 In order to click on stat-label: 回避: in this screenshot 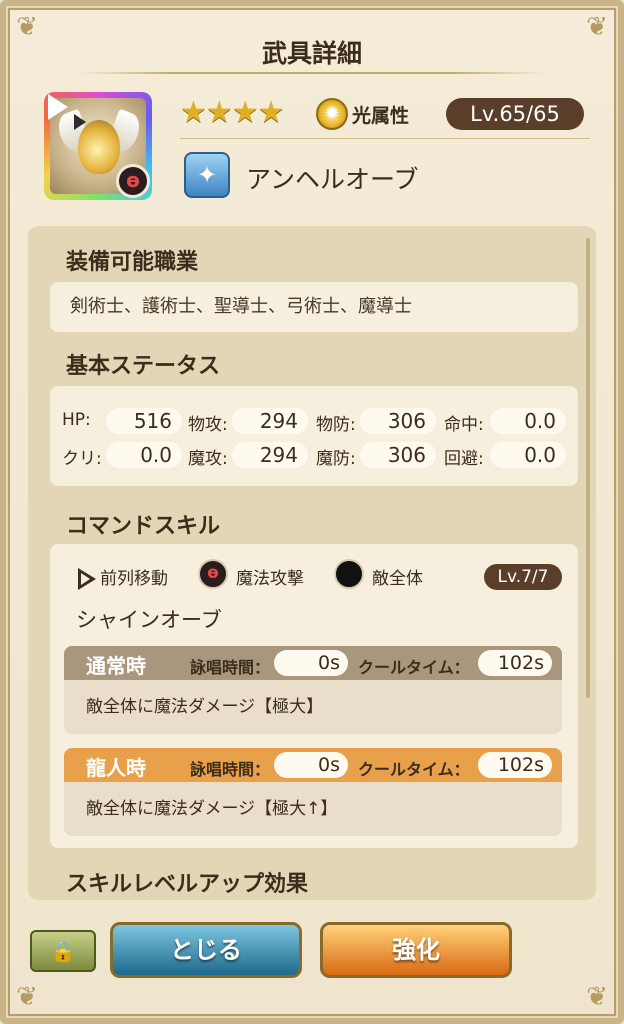, I will do `click(464, 459)`.